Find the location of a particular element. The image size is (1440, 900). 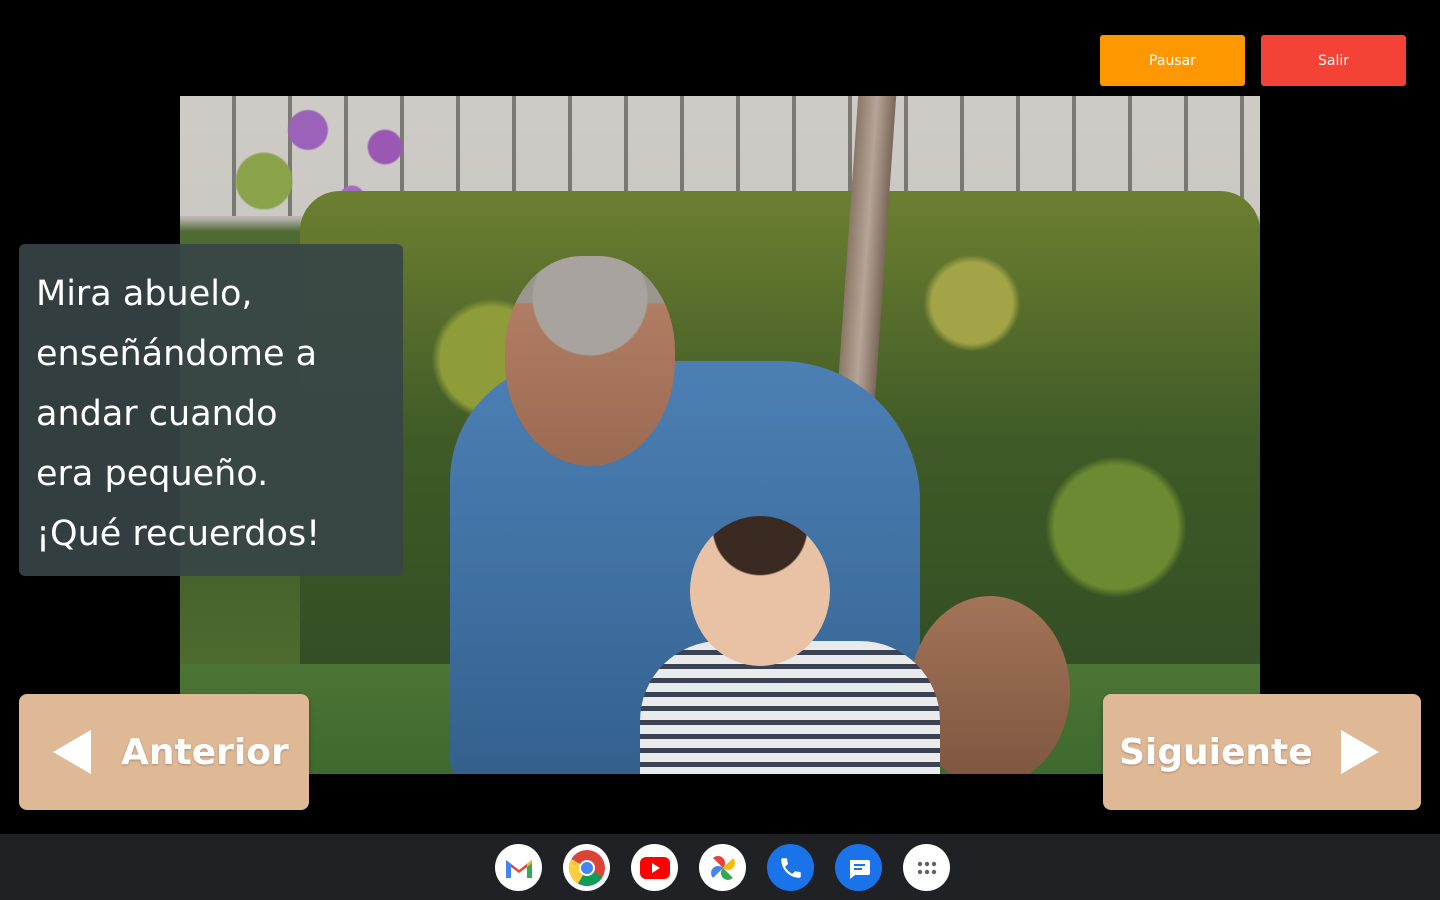

pause-button: Pausar is located at coordinates (1172, 60).